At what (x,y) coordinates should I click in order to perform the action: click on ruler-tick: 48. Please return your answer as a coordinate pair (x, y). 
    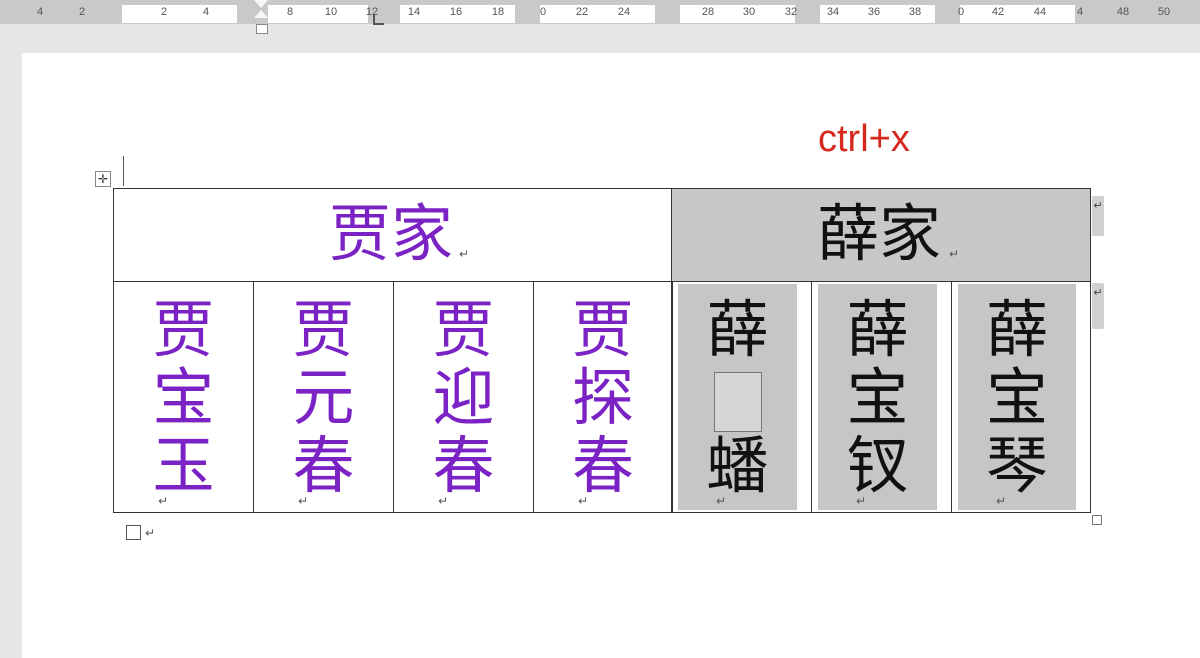
    Looking at the image, I should click on (1123, 12).